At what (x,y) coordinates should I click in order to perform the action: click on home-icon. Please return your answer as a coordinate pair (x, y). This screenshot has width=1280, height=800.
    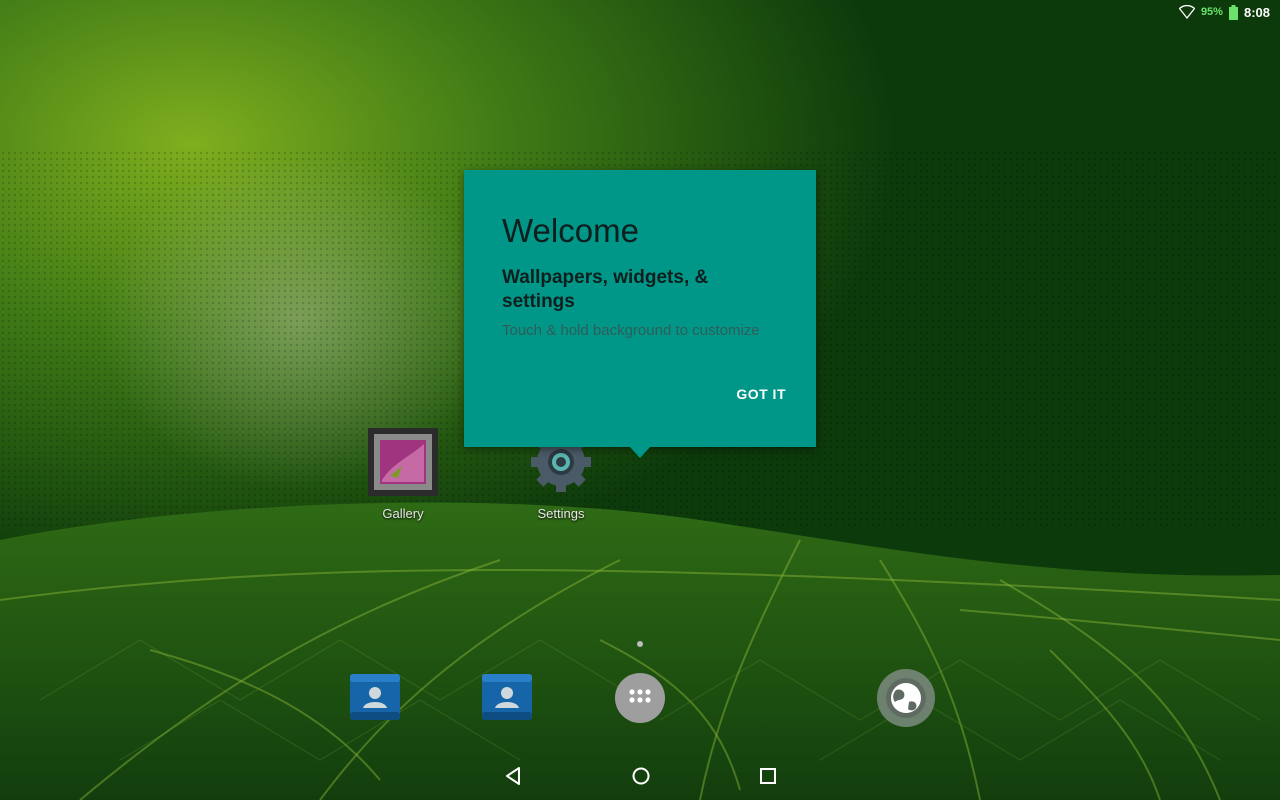
    Looking at the image, I should click on (641, 776).